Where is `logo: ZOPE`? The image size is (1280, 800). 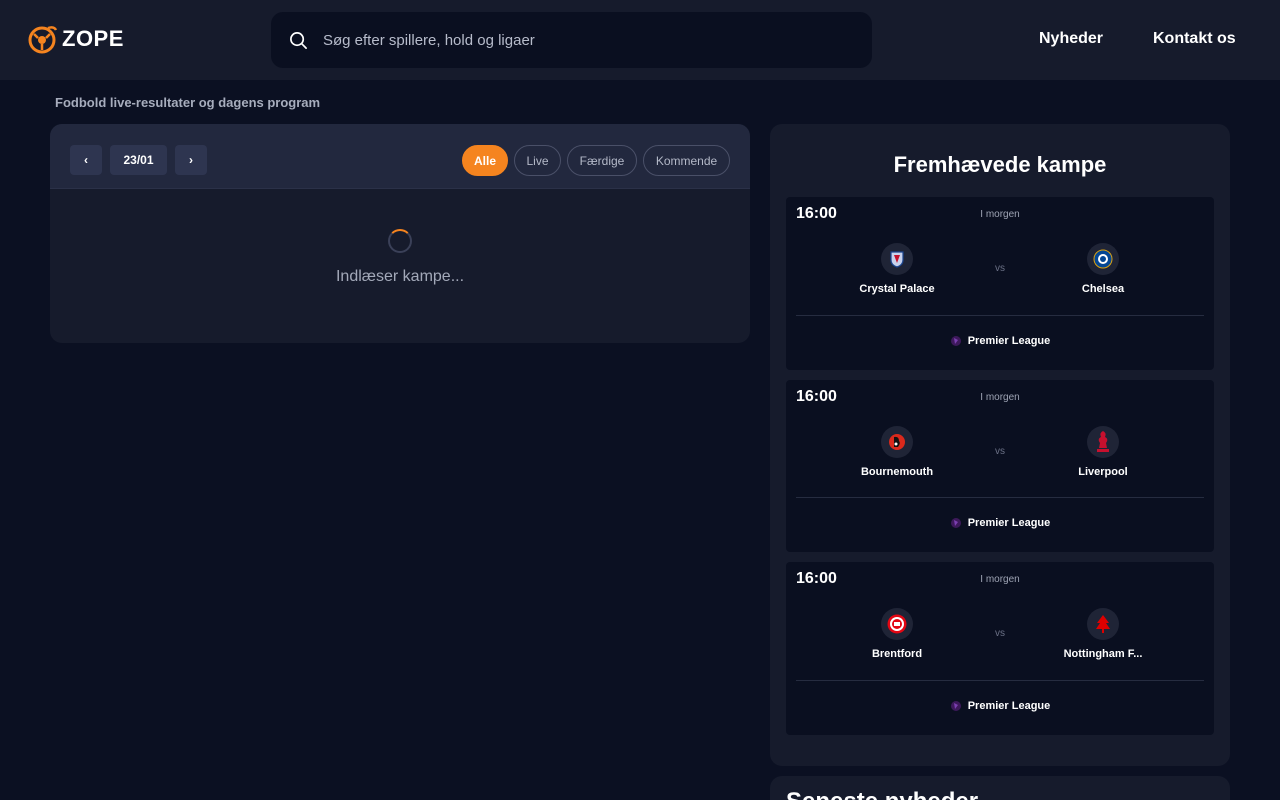 logo: ZOPE is located at coordinates (76, 39).